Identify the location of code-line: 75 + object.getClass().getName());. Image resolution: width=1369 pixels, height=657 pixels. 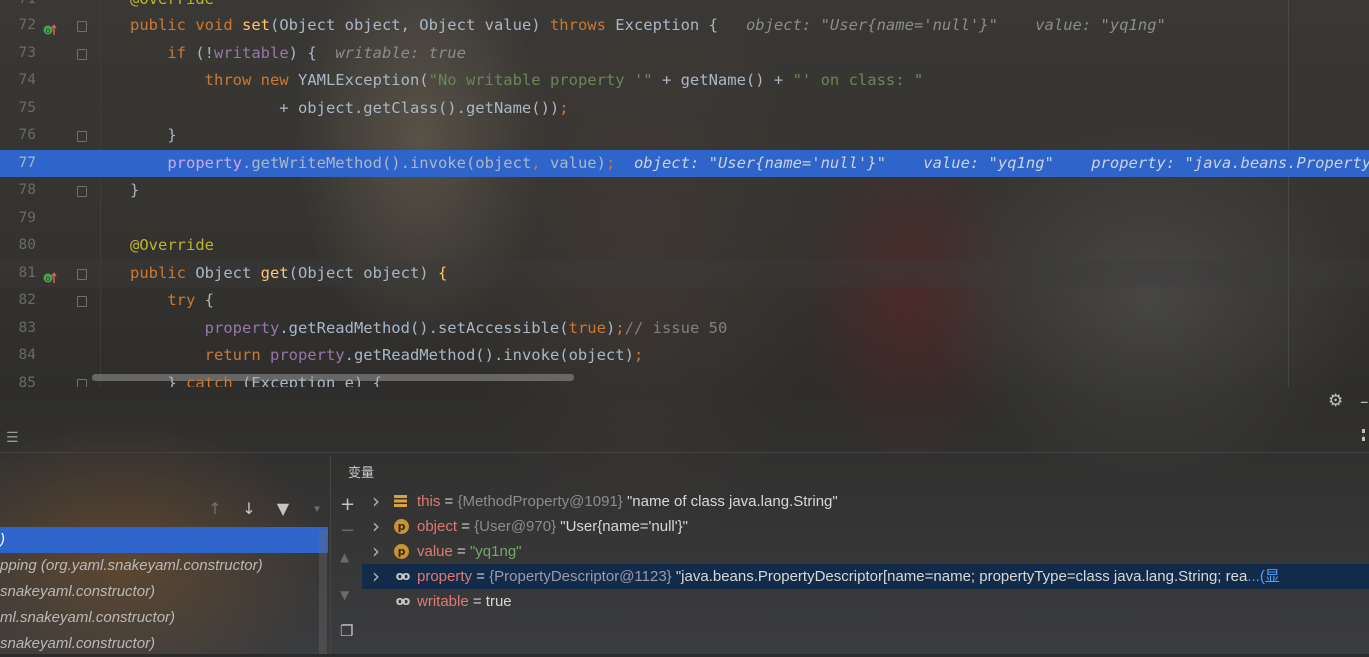
(684, 108).